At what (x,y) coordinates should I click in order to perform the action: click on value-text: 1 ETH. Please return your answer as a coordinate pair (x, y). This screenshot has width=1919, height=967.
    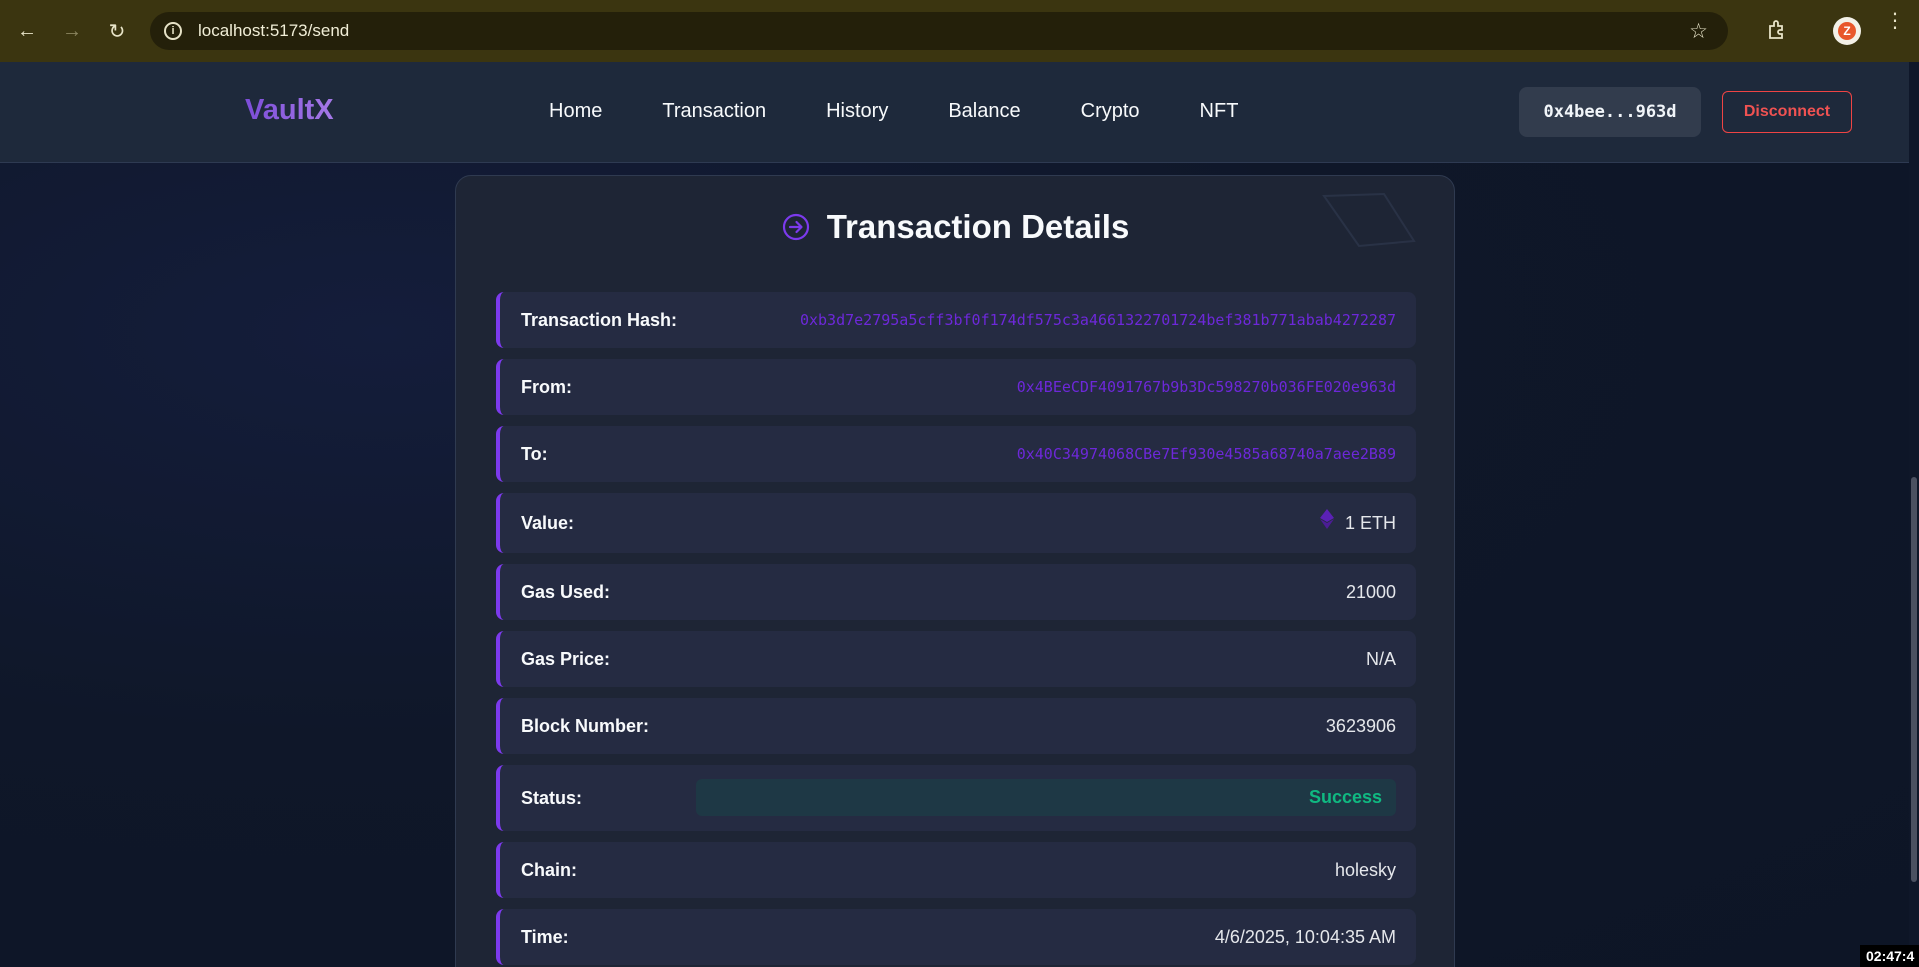
    Looking at the image, I should click on (1370, 522).